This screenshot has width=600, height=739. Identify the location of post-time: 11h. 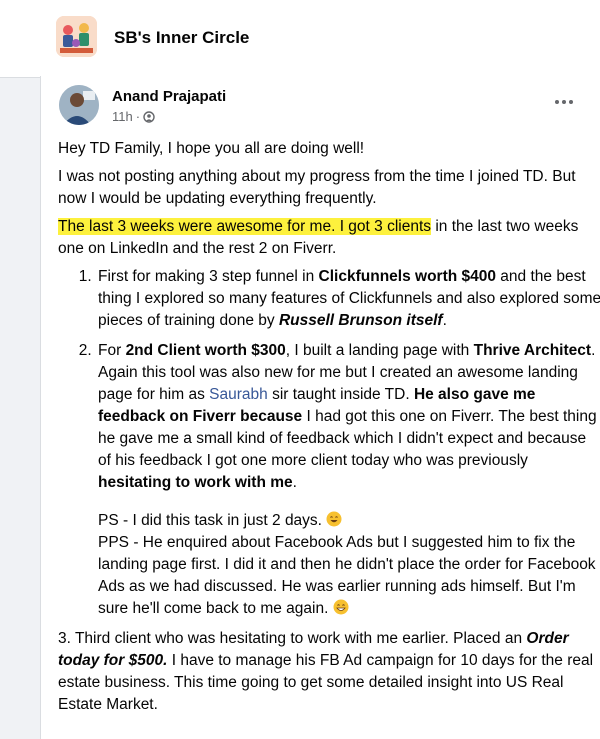
(122, 116).